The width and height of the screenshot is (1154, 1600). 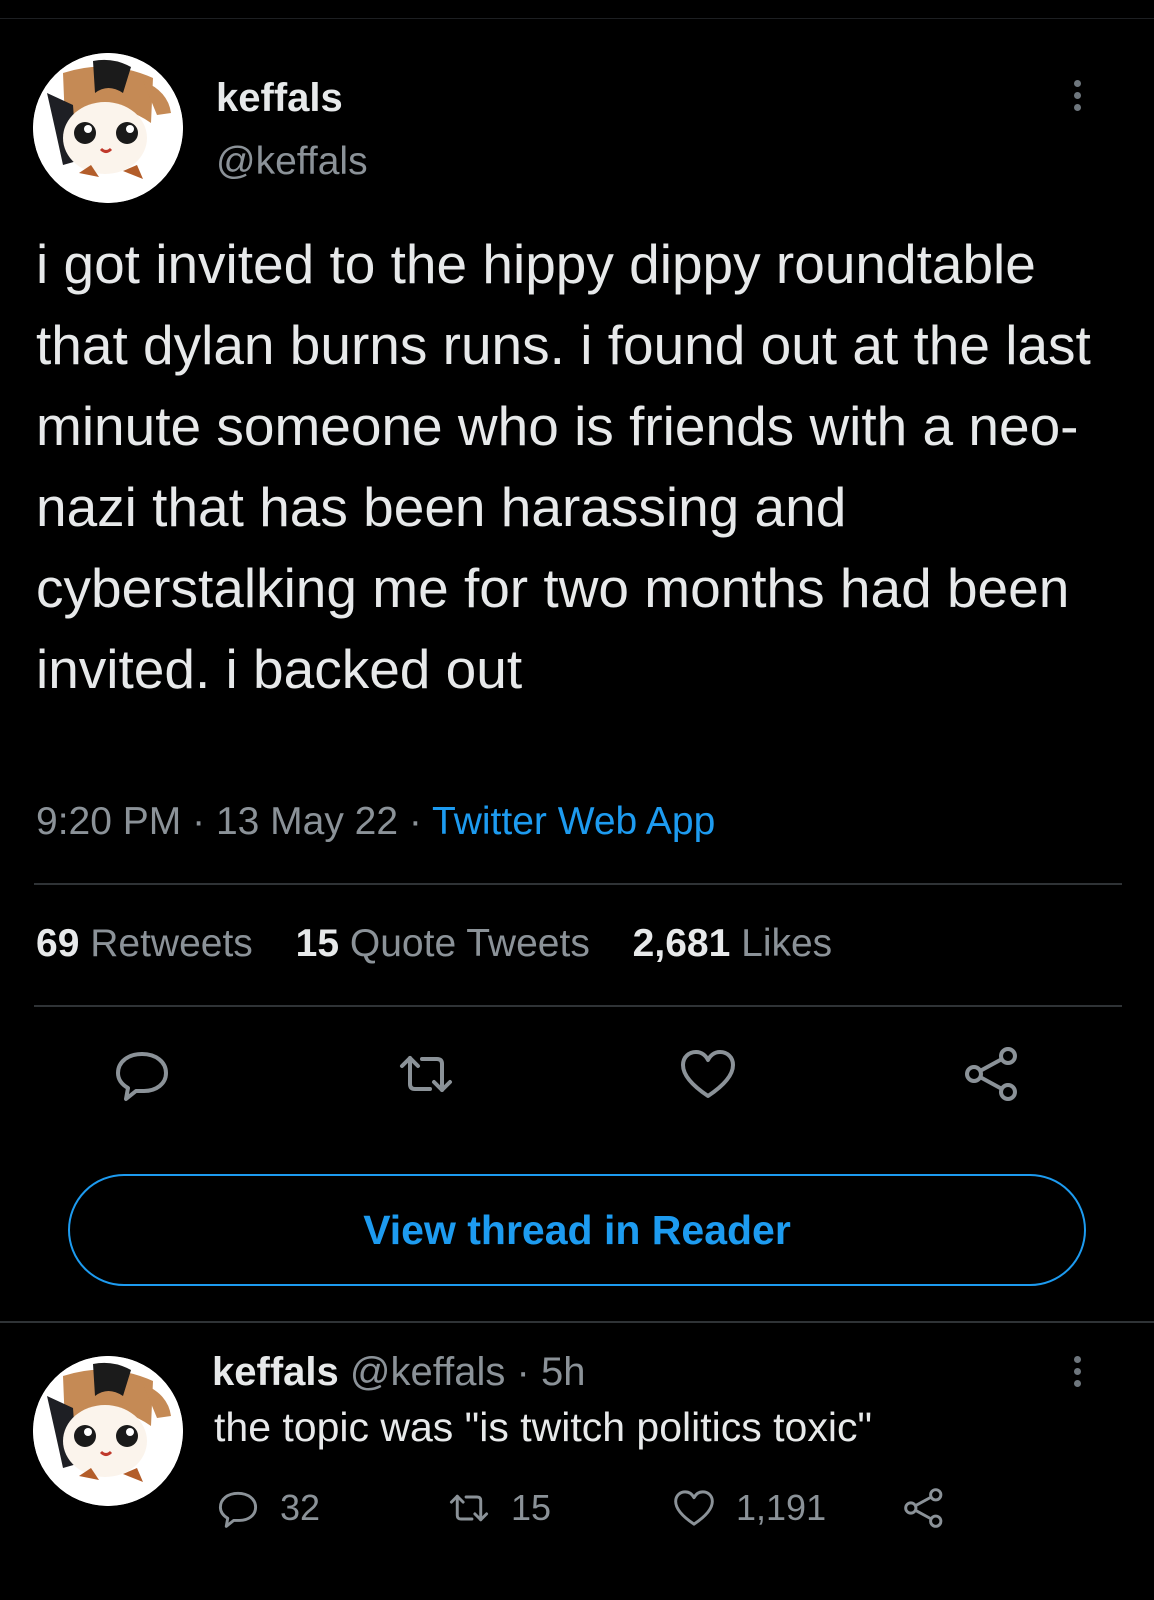 I want to click on retweet-count: 15, so click(x=531, y=1507).